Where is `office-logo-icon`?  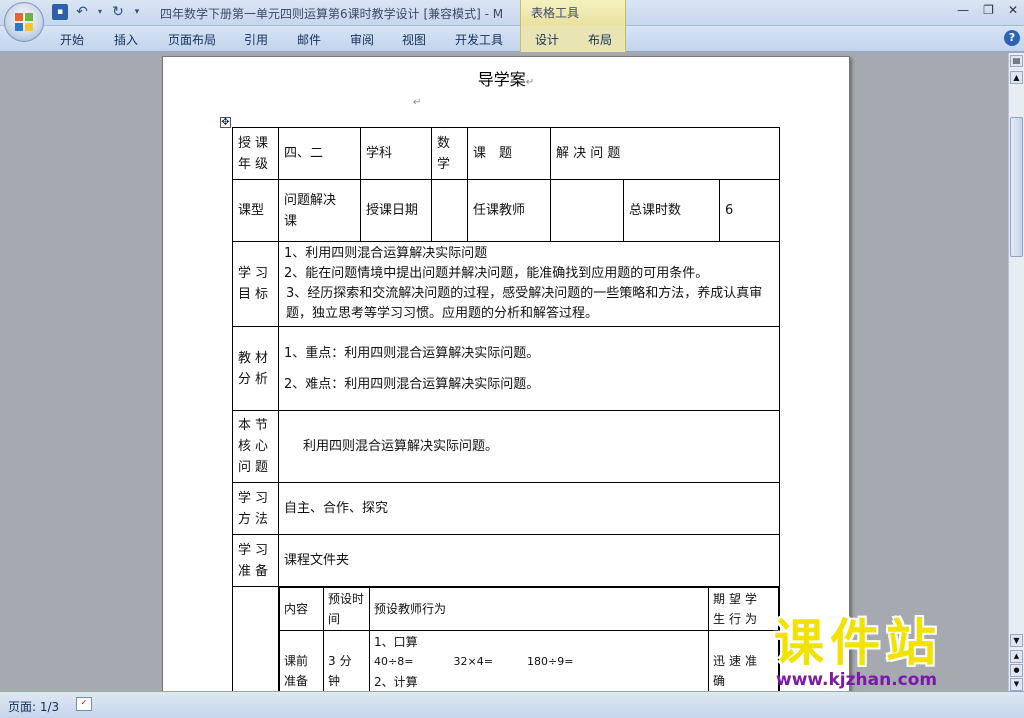 office-logo-icon is located at coordinates (24, 22).